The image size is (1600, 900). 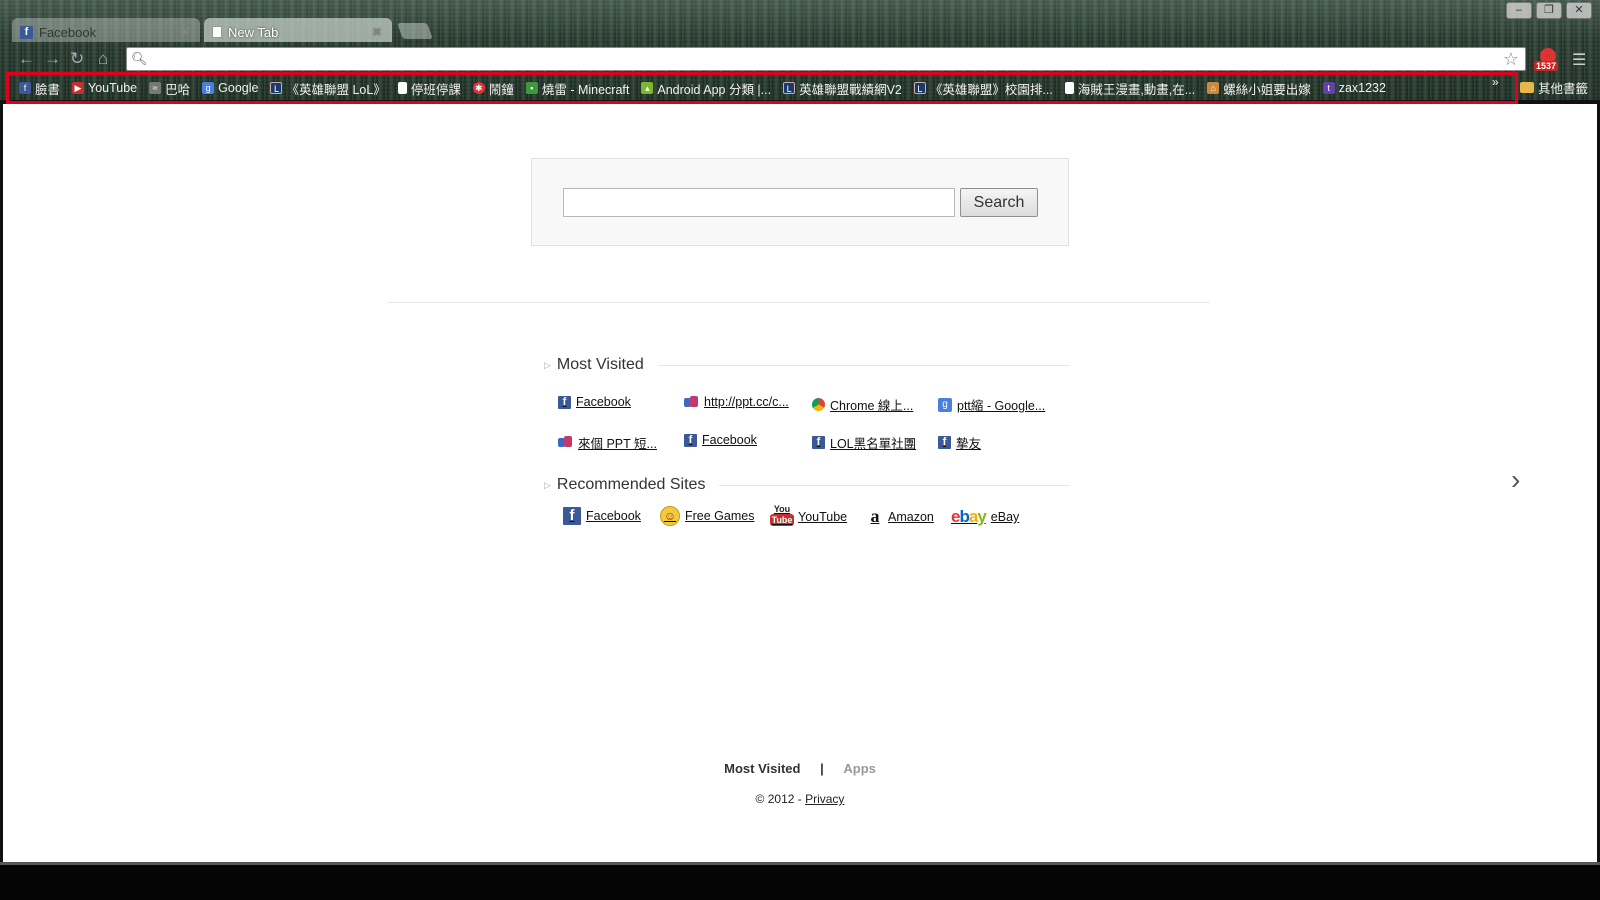 What do you see at coordinates (859, 768) in the screenshot?
I see `footer-apps-link: Apps` at bounding box center [859, 768].